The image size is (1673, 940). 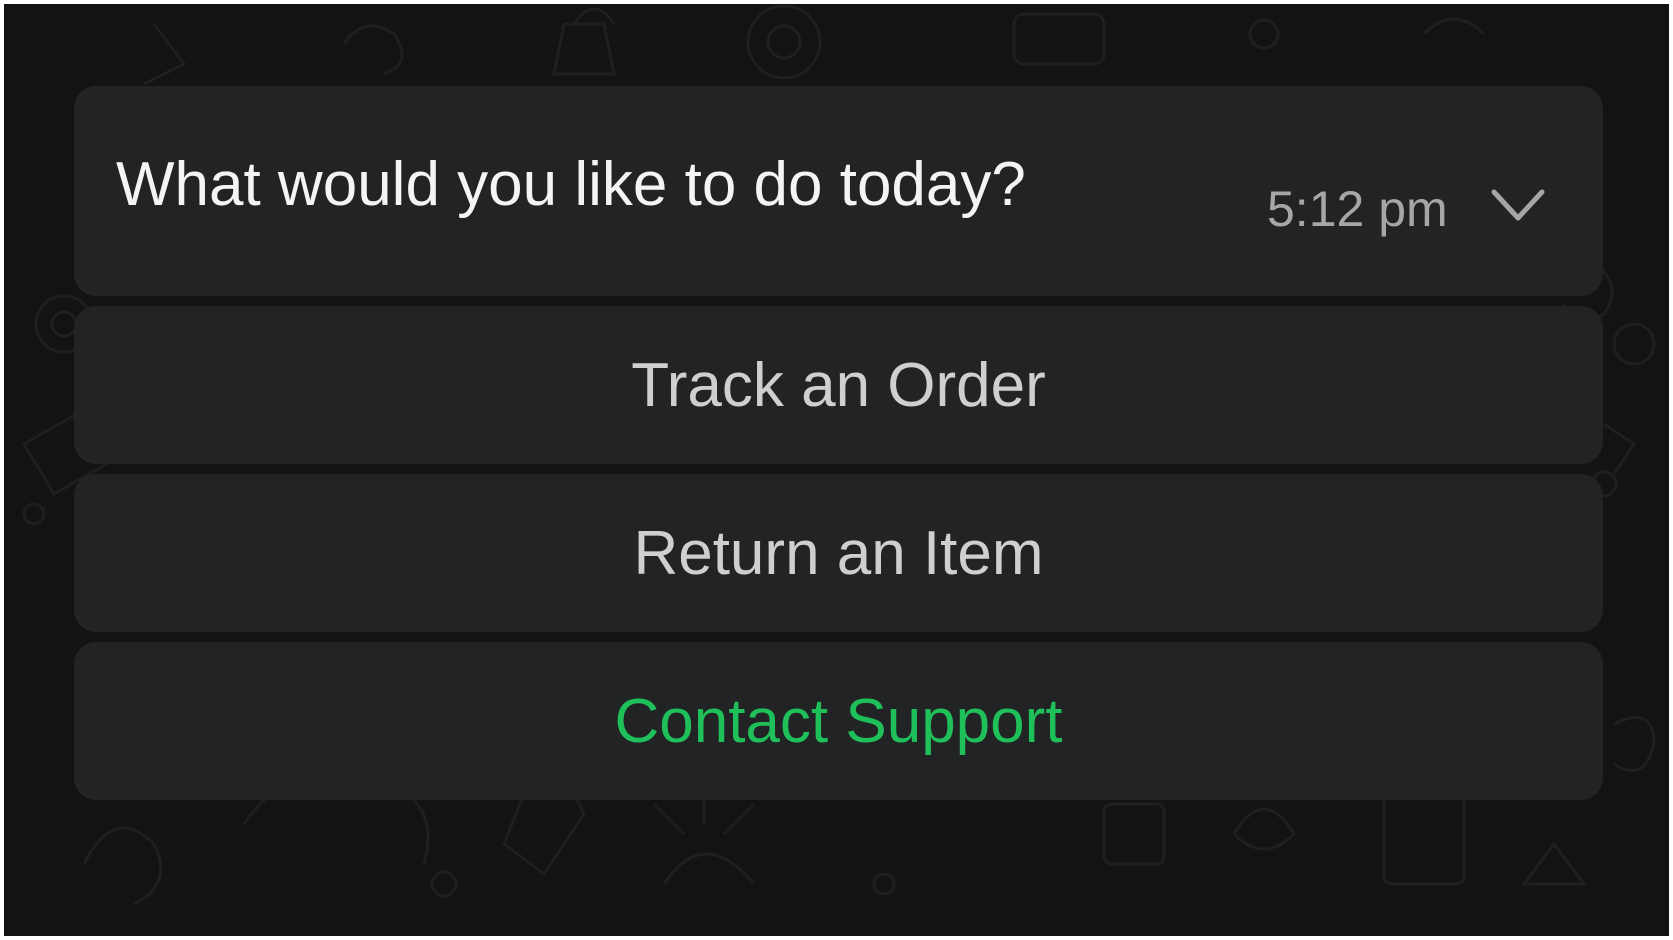 I want to click on return-item-label: Return an Item, so click(x=838, y=553).